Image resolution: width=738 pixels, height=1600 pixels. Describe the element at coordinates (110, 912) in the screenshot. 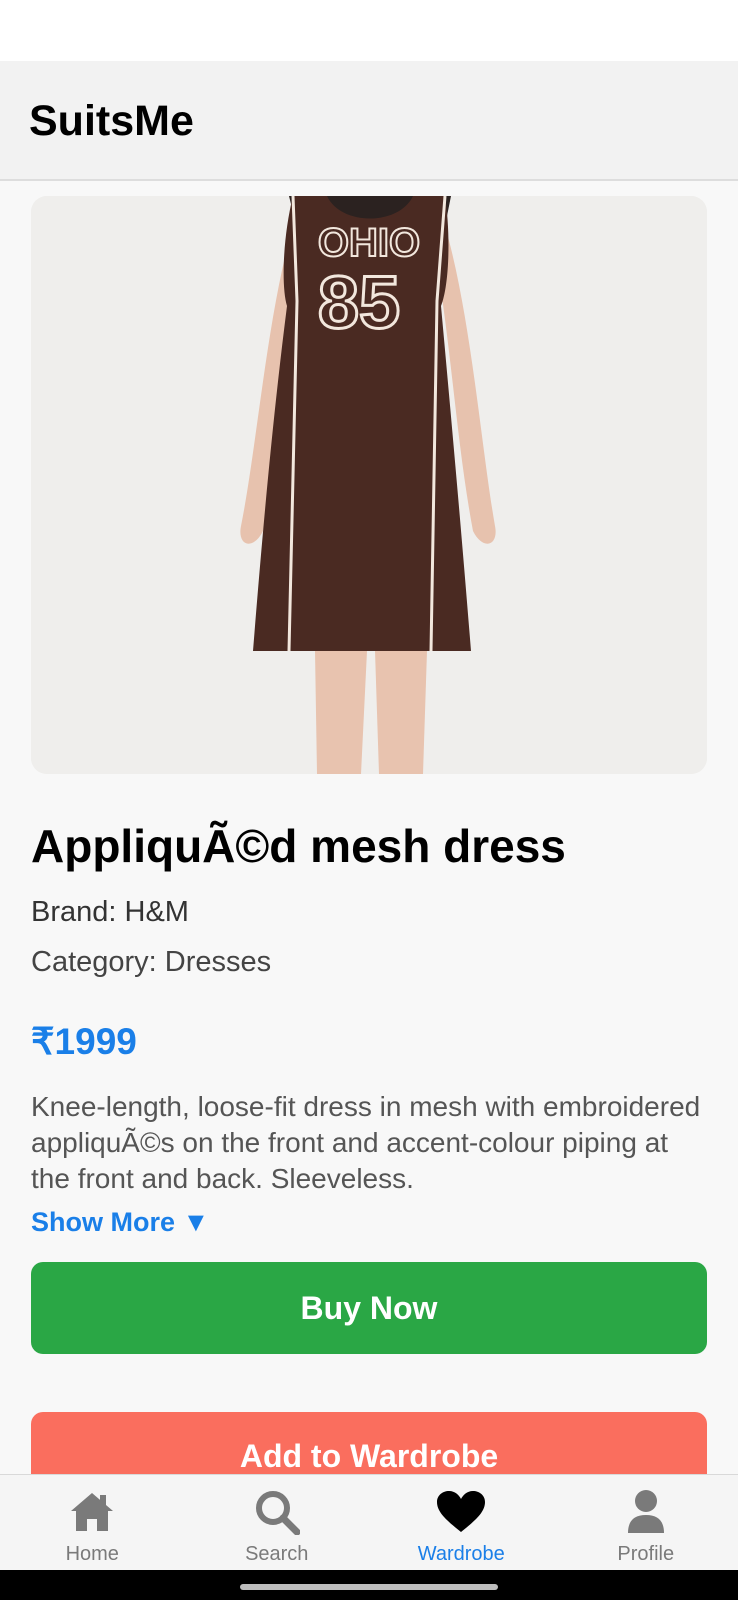

I see `product-brand: Brand: H&M` at that location.